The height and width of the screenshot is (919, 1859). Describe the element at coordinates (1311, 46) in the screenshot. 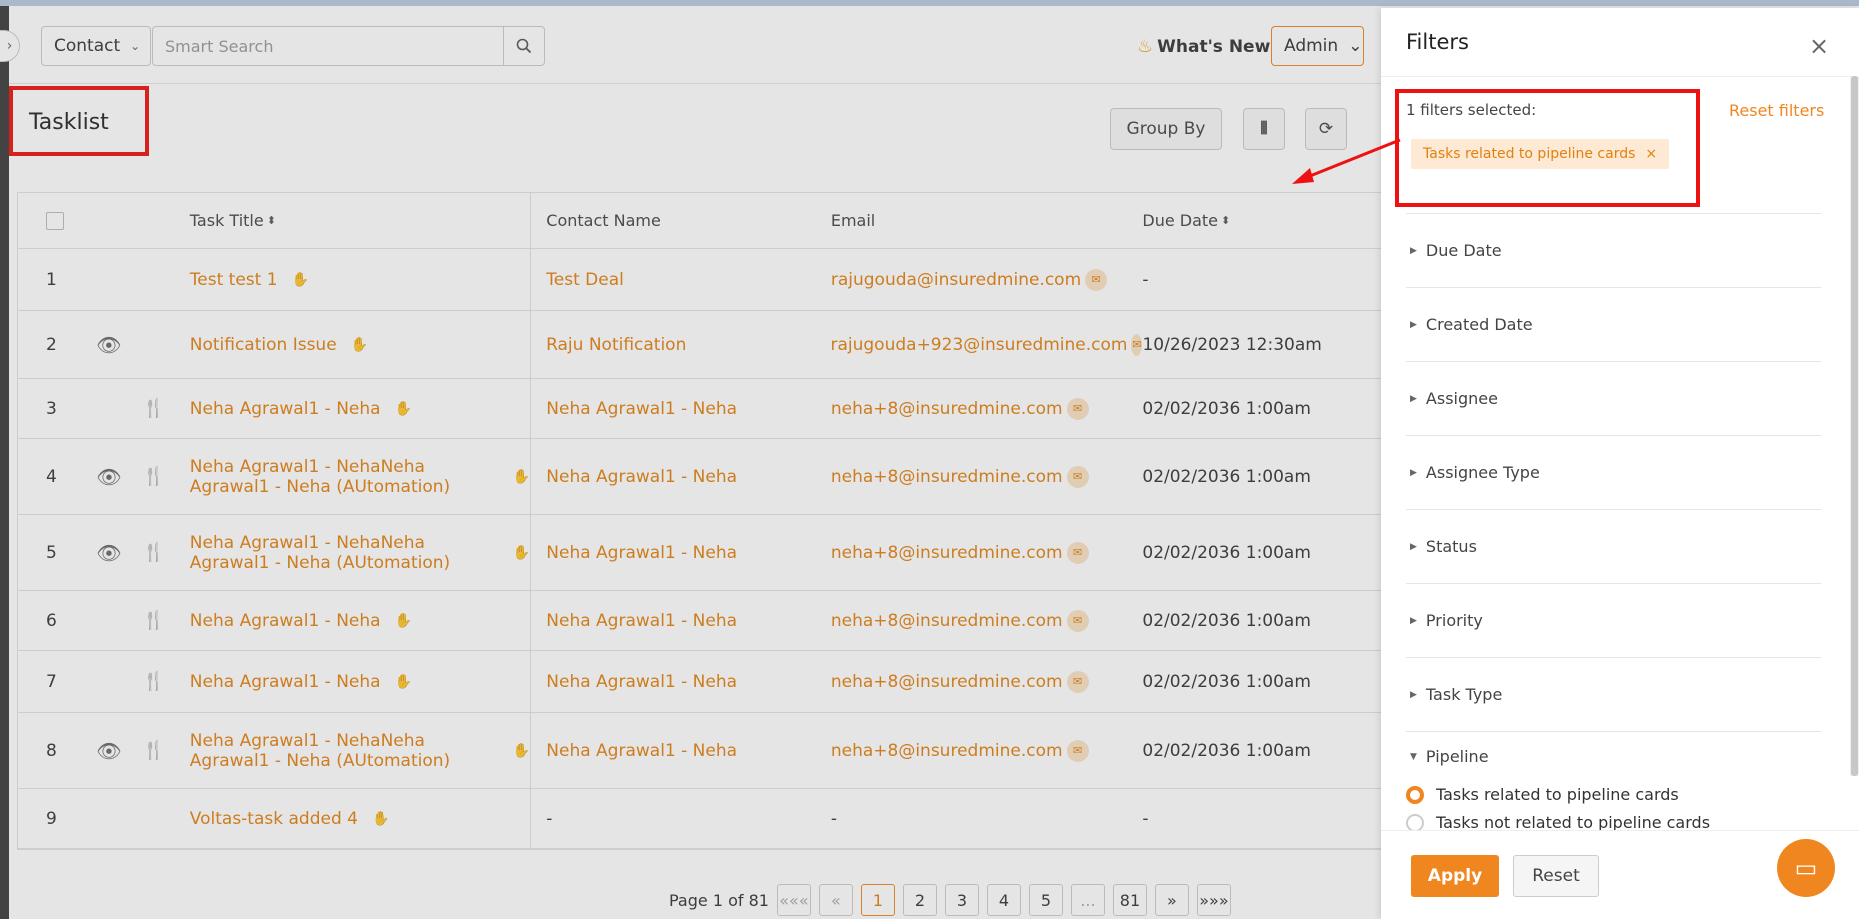

I see `role-select-label: Admin` at that location.